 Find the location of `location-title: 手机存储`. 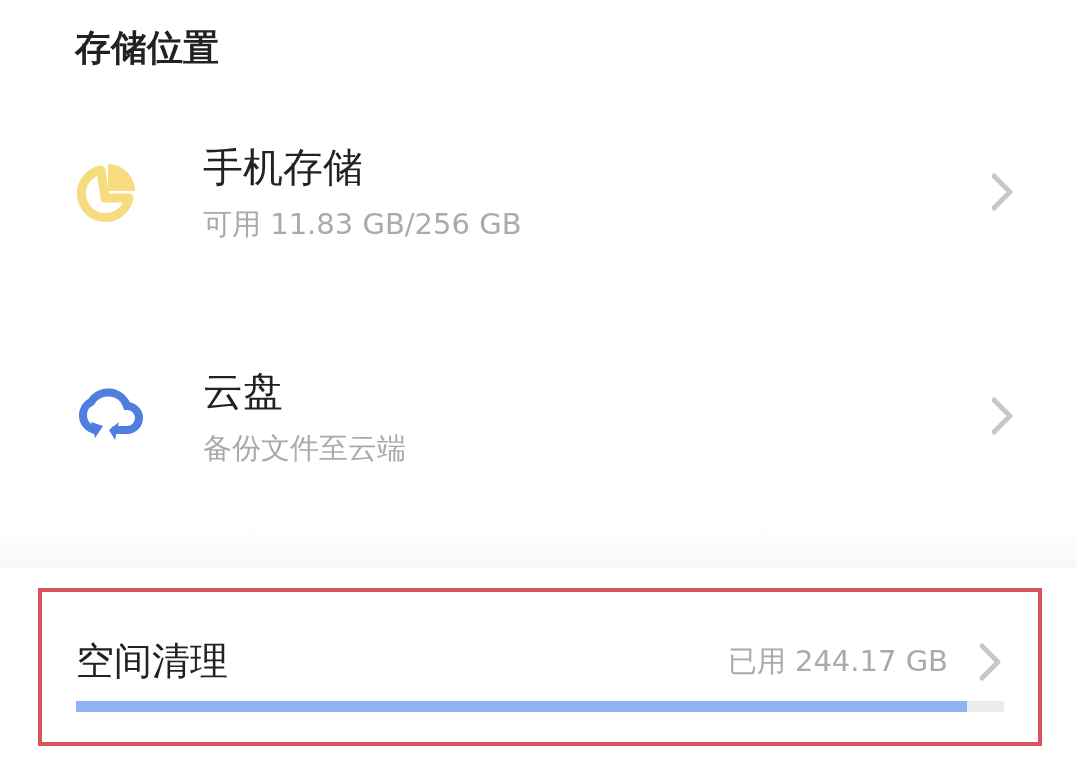

location-title: 手机存储 is located at coordinates (283, 167).